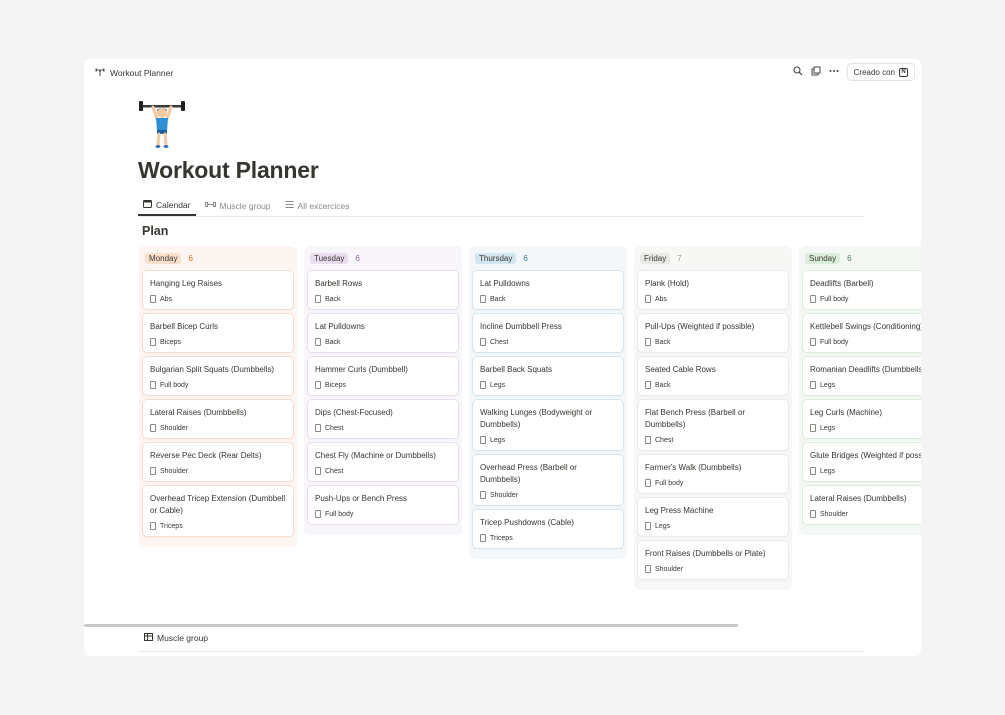 Image resolution: width=1005 pixels, height=715 pixels. I want to click on search-icon, so click(798, 72).